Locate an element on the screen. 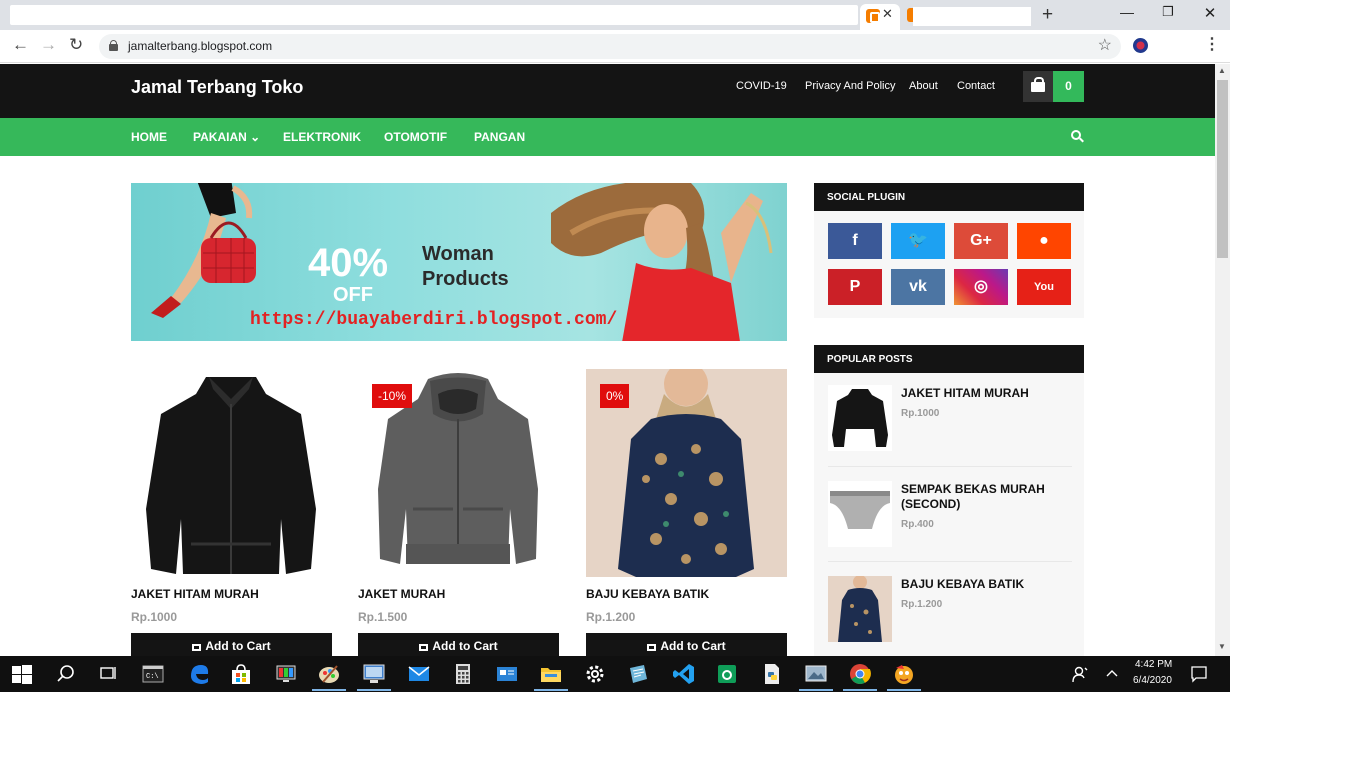 The height and width of the screenshot is (768, 1366). toplink-contact: Contact is located at coordinates (976, 86).